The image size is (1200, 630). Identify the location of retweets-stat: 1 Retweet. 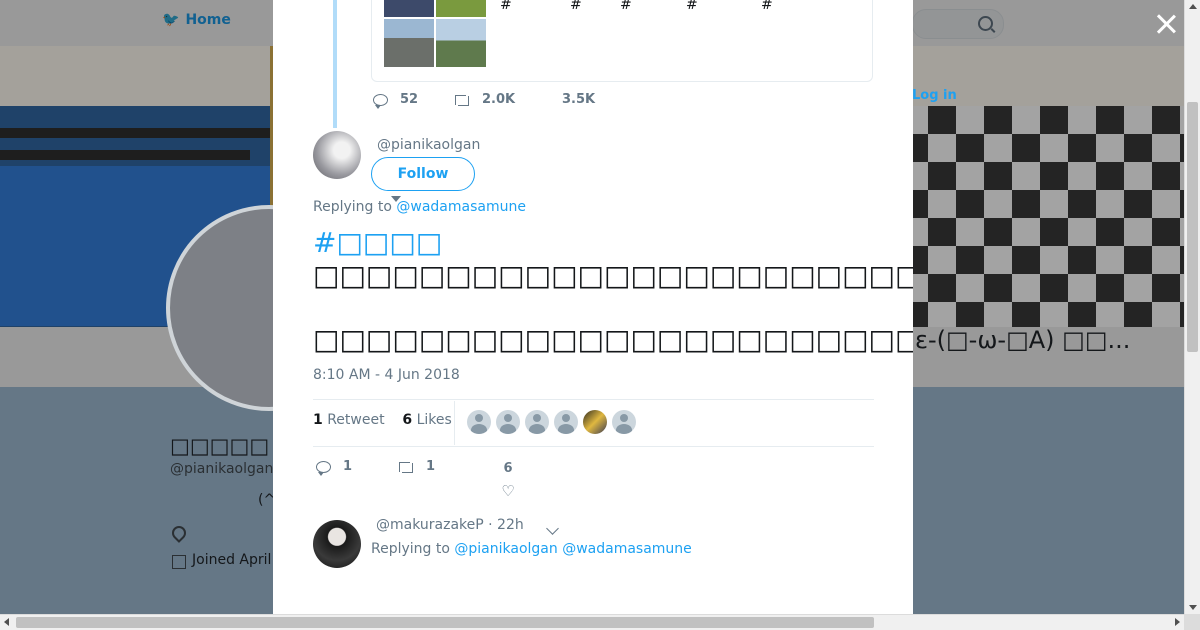
(349, 420).